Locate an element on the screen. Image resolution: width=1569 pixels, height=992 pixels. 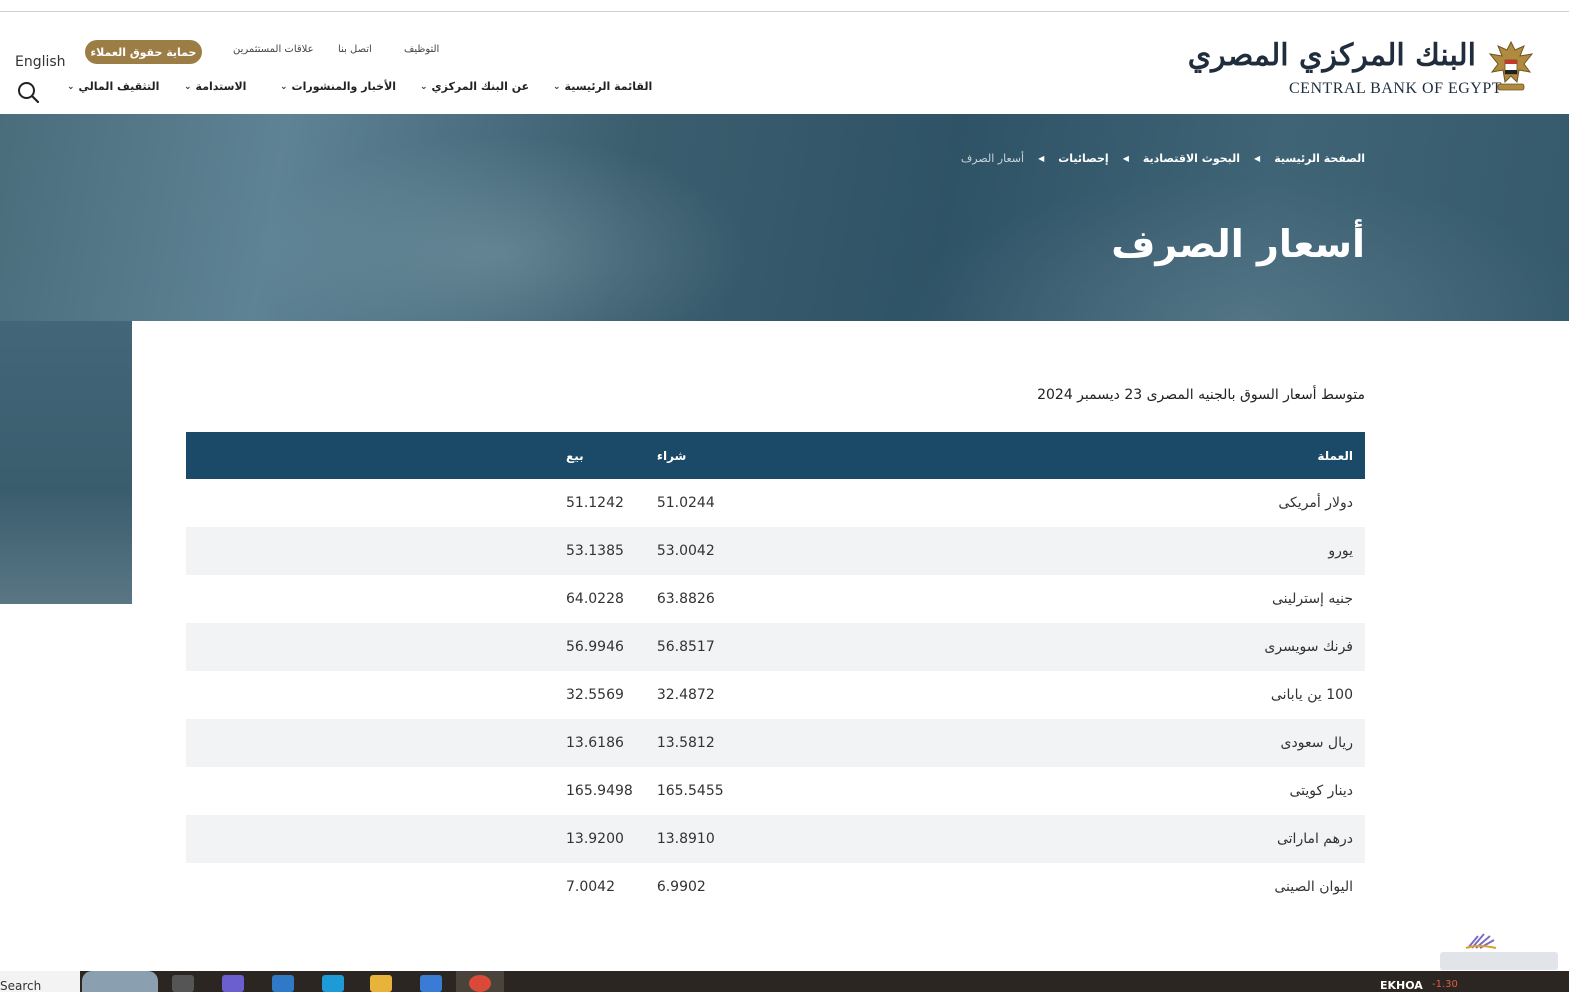
taskbar-widget is located at coordinates (120, 981).